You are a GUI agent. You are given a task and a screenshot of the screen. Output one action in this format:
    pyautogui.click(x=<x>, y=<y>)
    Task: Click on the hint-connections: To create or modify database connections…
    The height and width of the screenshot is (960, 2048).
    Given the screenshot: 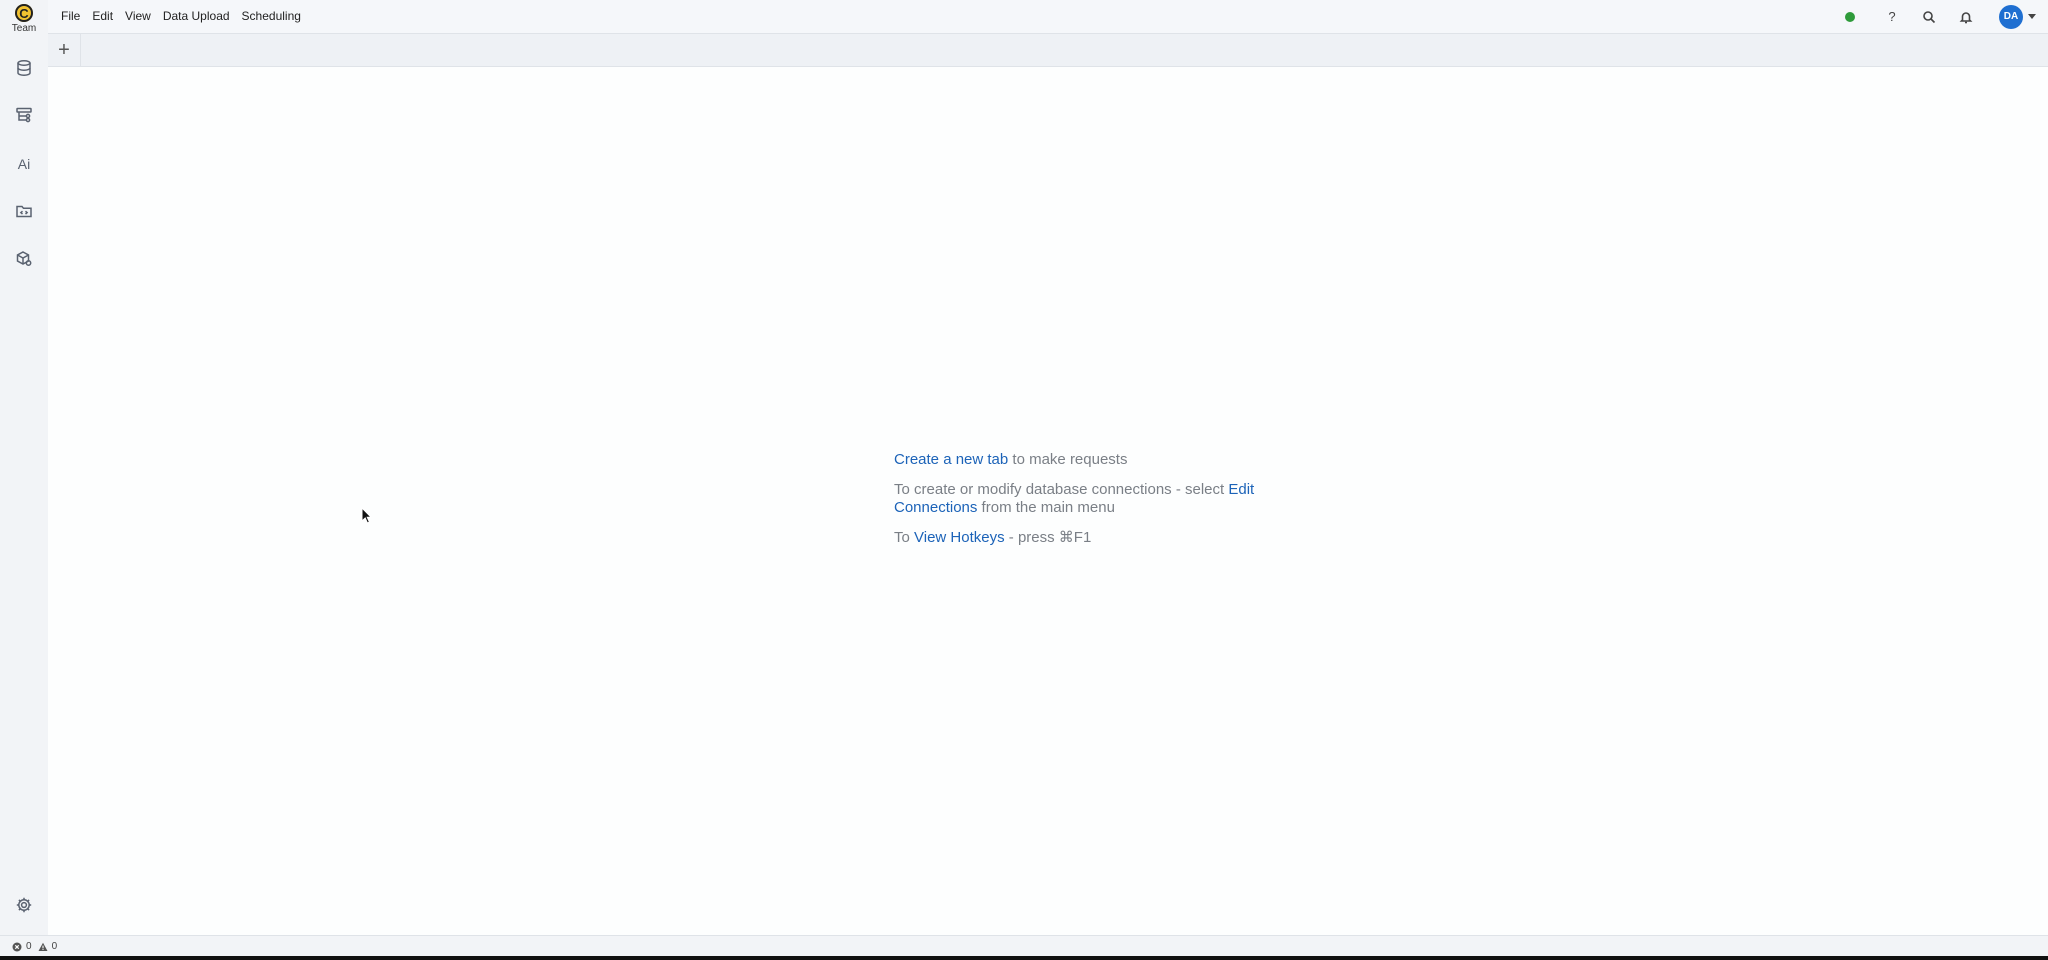 What is the action you would take?
    pyautogui.click(x=1104, y=499)
    